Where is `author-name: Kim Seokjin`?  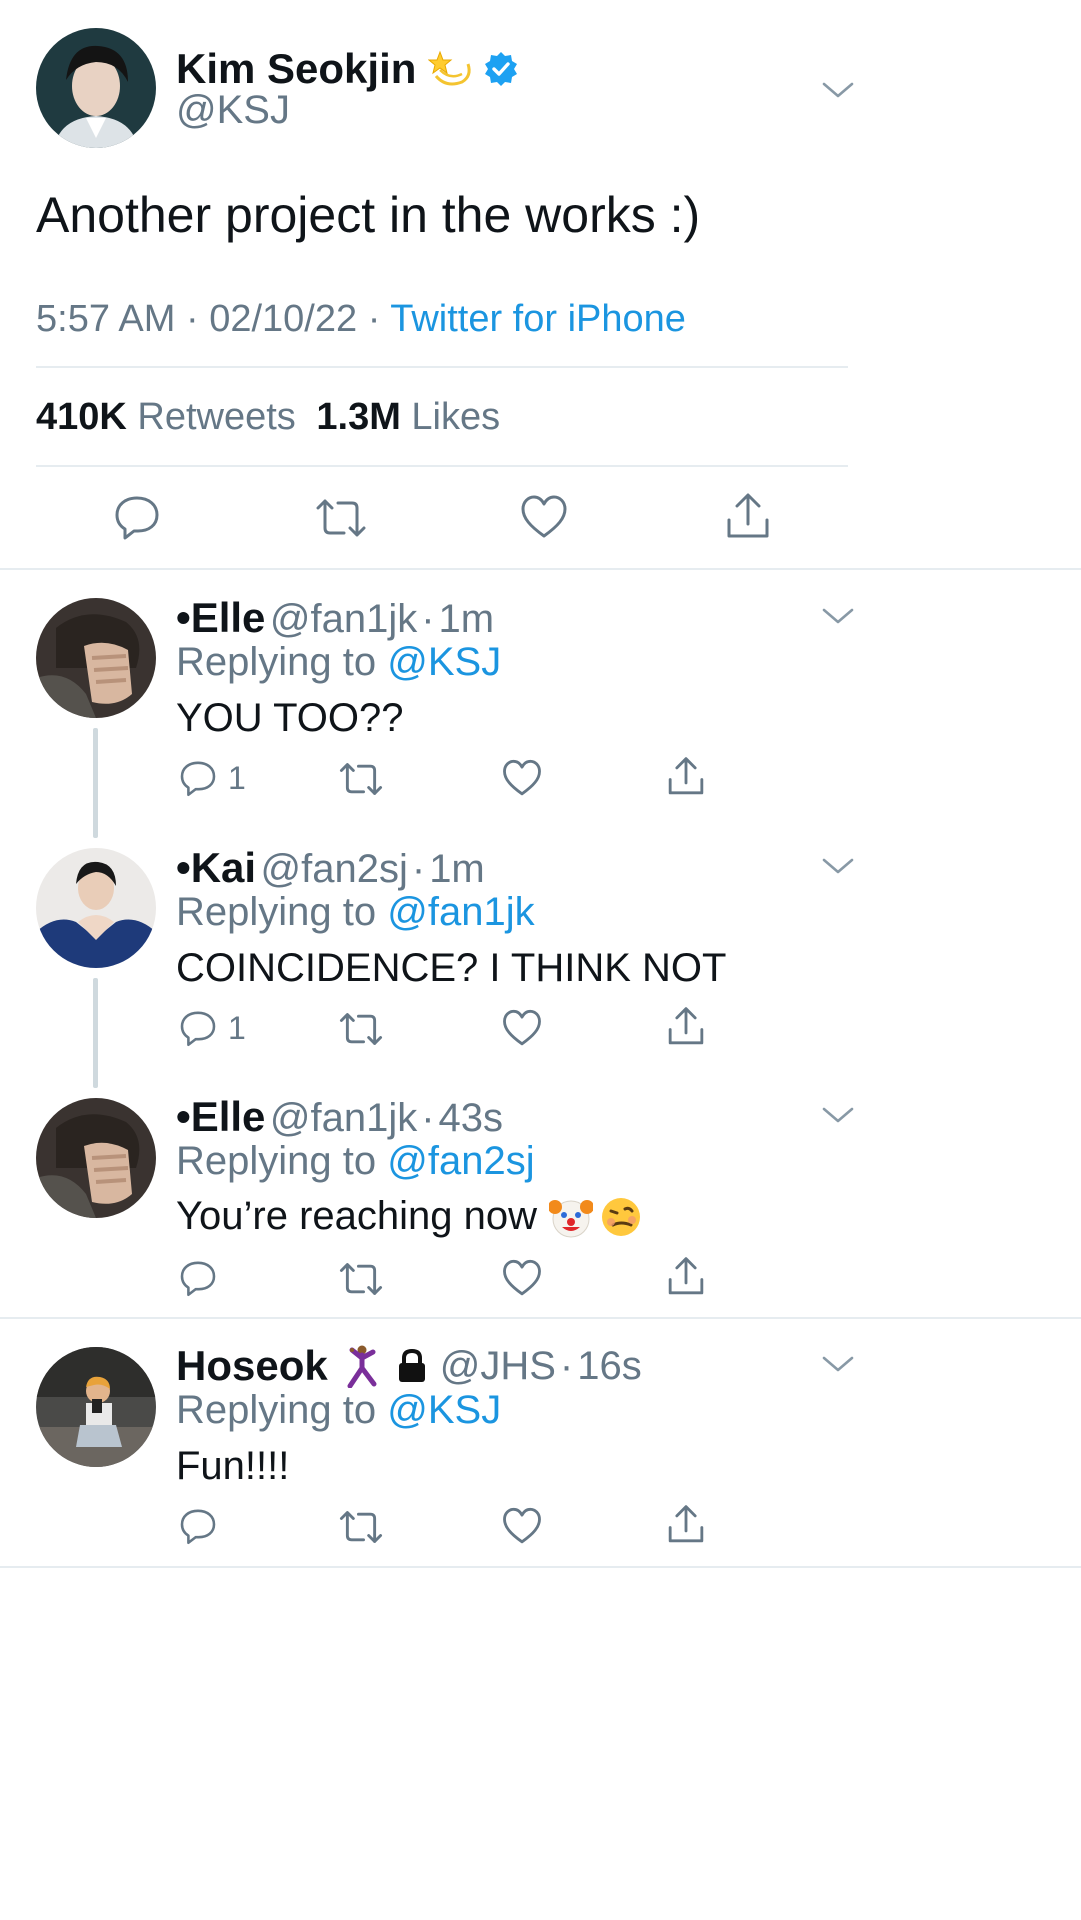 author-name: Kim Seokjin is located at coordinates (296, 69).